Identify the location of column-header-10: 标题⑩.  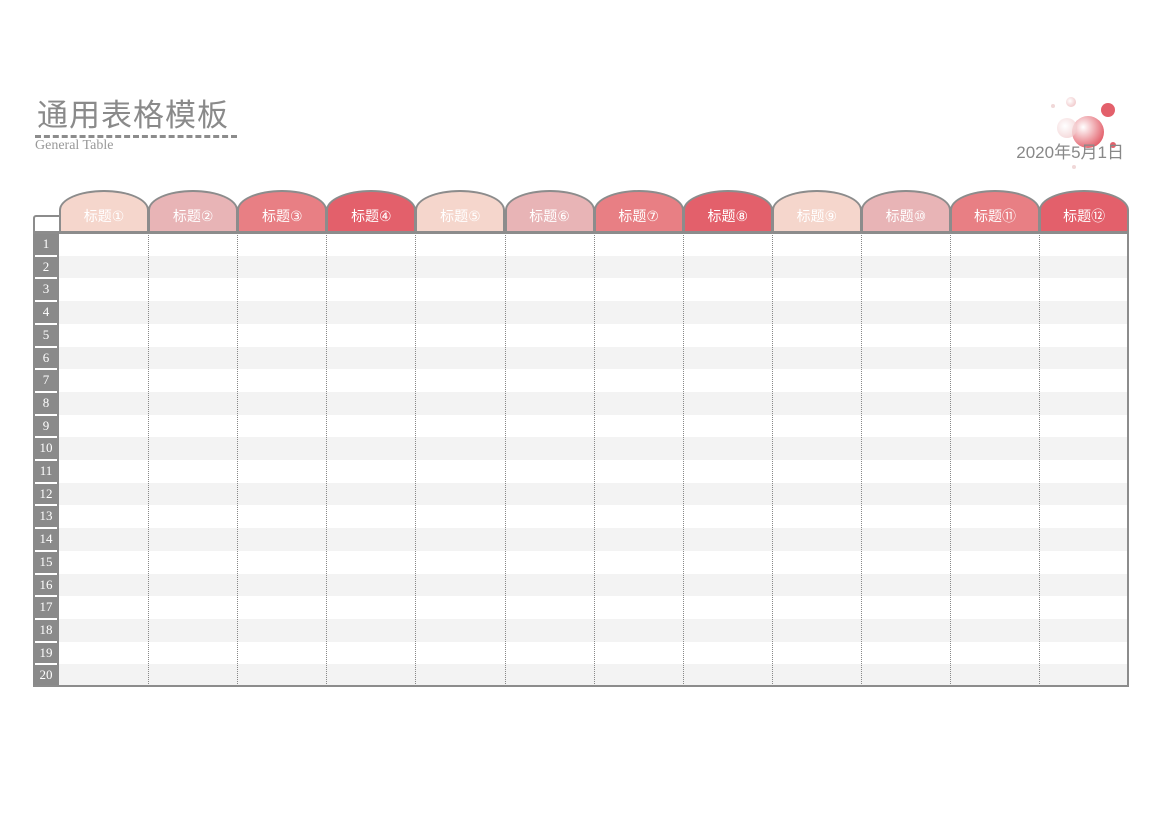
(905, 210).